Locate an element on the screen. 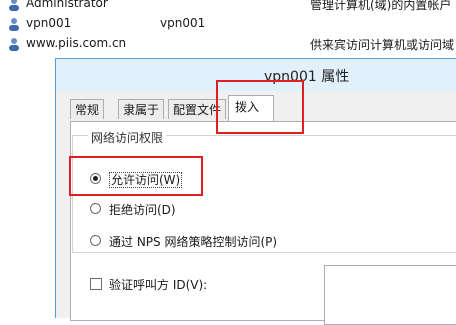 The height and width of the screenshot is (325, 456). radio-nps-label: 通过 NPS 网络策略控制访问(P) is located at coordinates (193, 242).